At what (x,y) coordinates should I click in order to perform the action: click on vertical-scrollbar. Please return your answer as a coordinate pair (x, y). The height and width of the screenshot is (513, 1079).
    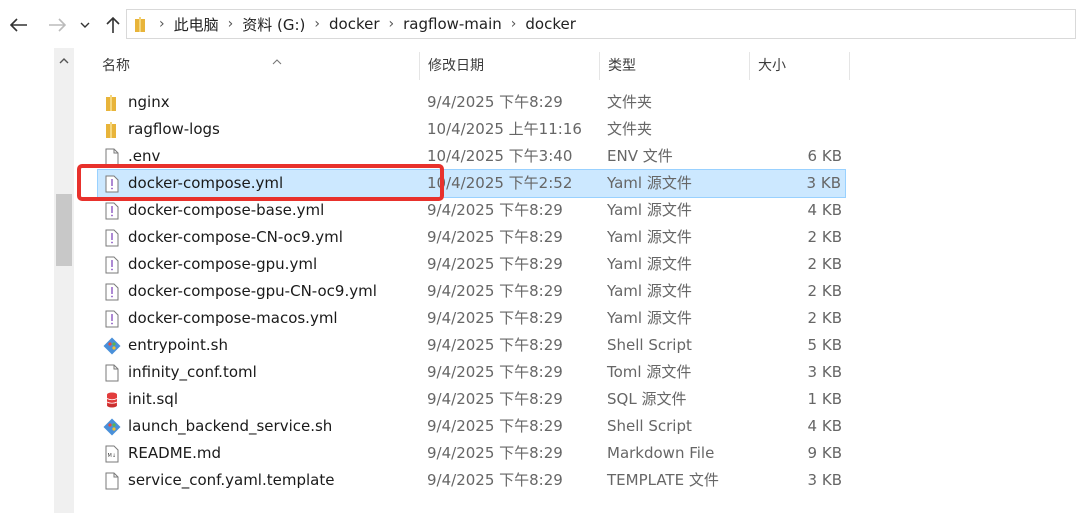
    Looking at the image, I should click on (64, 280).